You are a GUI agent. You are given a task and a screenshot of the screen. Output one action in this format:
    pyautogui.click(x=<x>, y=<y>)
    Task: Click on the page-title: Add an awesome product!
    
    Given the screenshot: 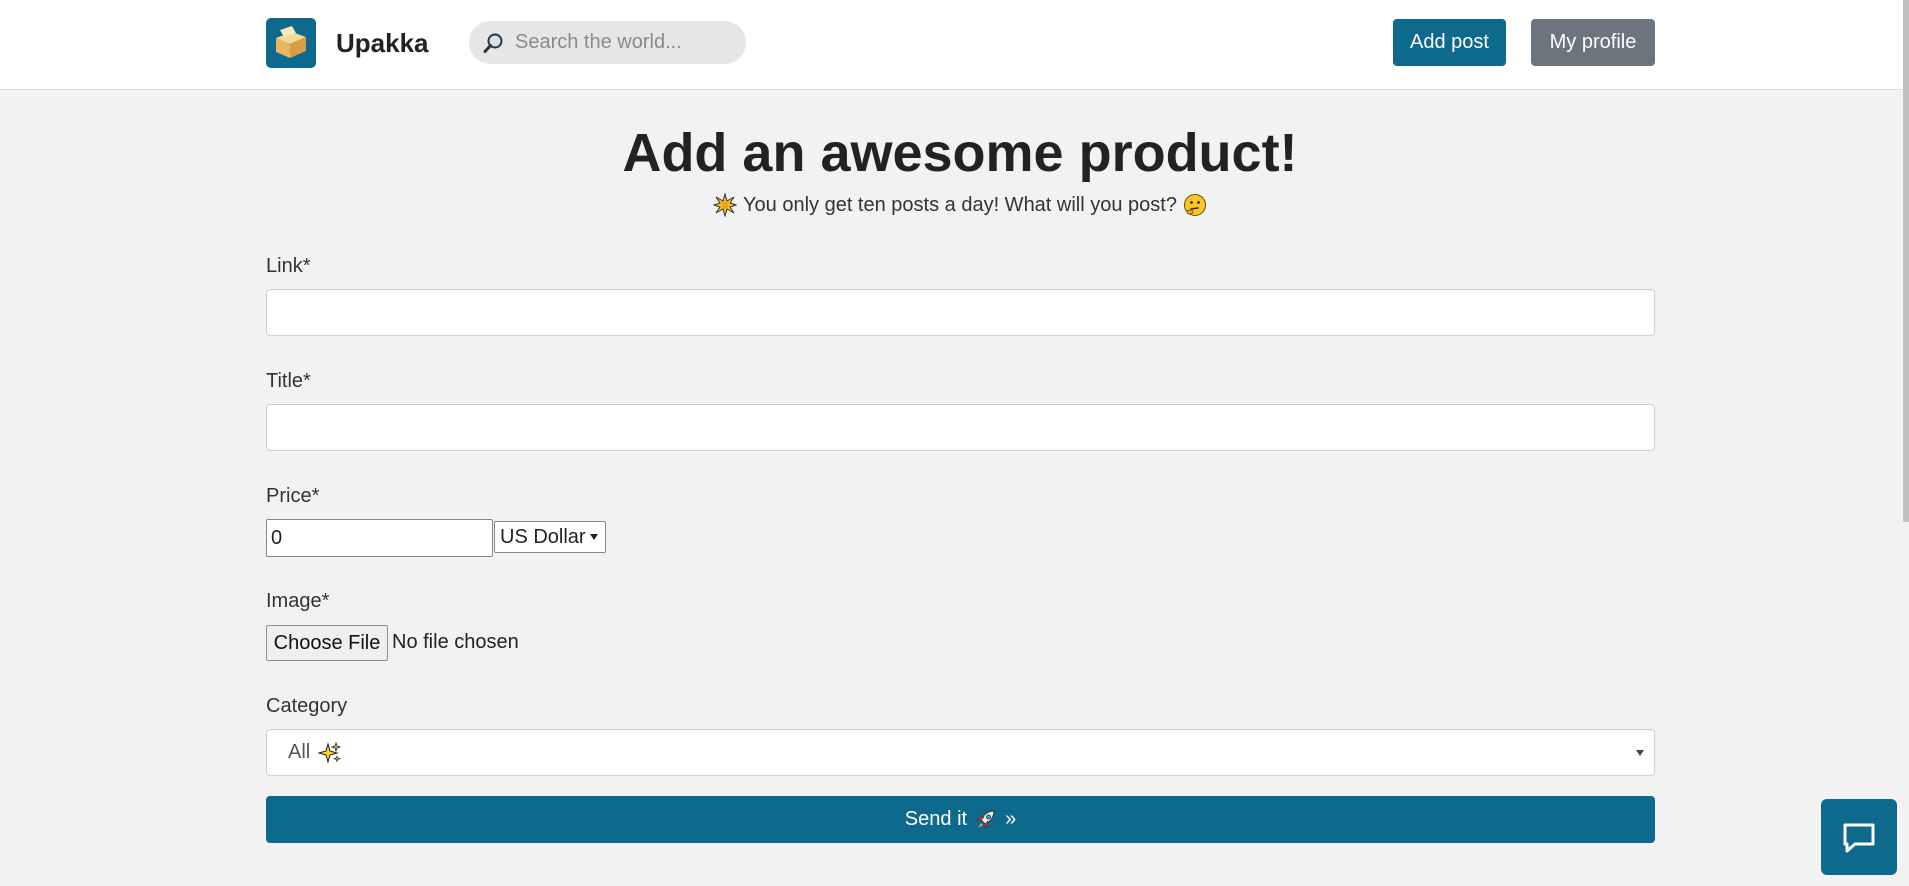 What is the action you would take?
    pyautogui.click(x=960, y=153)
    